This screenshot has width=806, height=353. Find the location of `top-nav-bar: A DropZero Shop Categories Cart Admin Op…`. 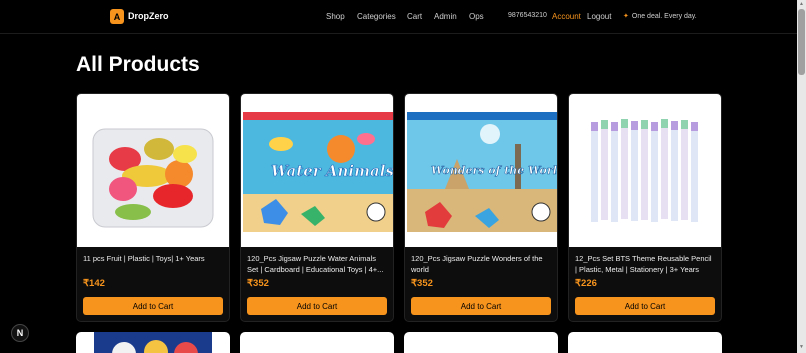

top-nav-bar: A DropZero Shop Categories Cart Admin Op… is located at coordinates (398, 17).